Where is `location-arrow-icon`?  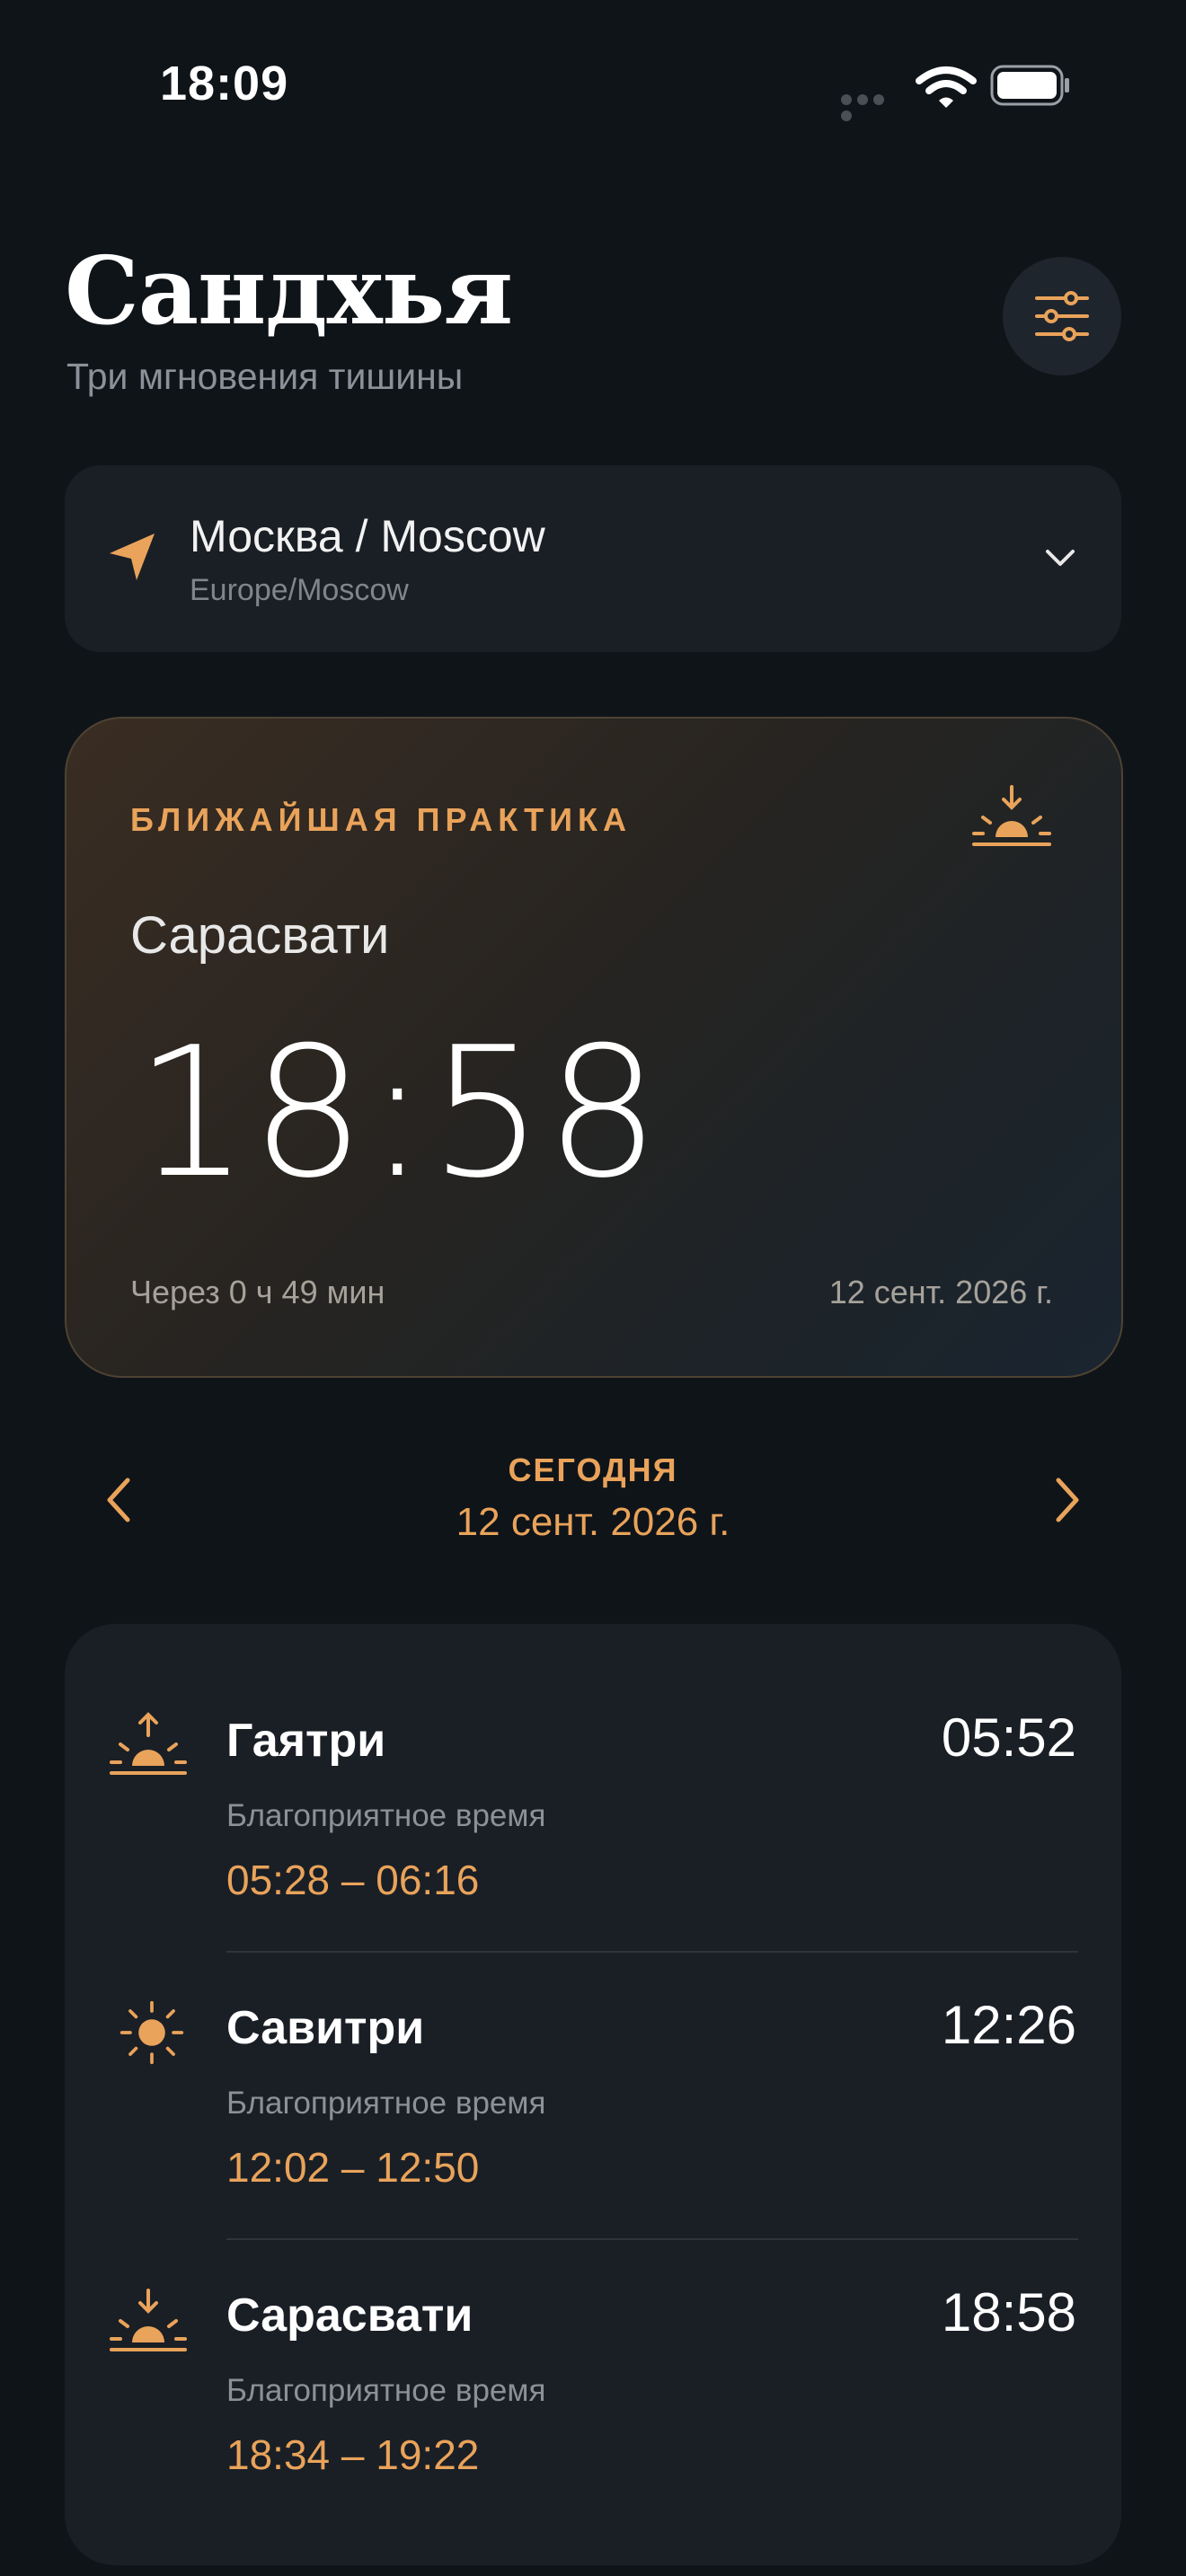
location-arrow-icon is located at coordinates (132, 557).